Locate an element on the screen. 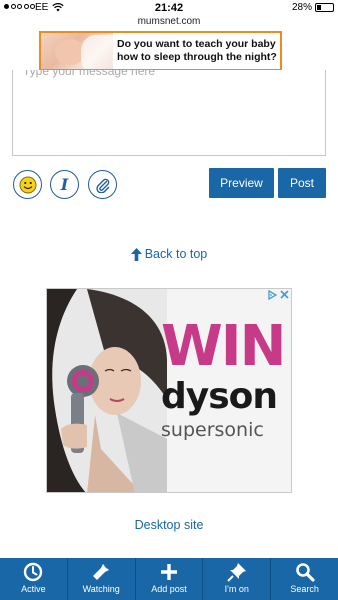 The width and height of the screenshot is (338, 600). battery-icon is located at coordinates (324, 7).